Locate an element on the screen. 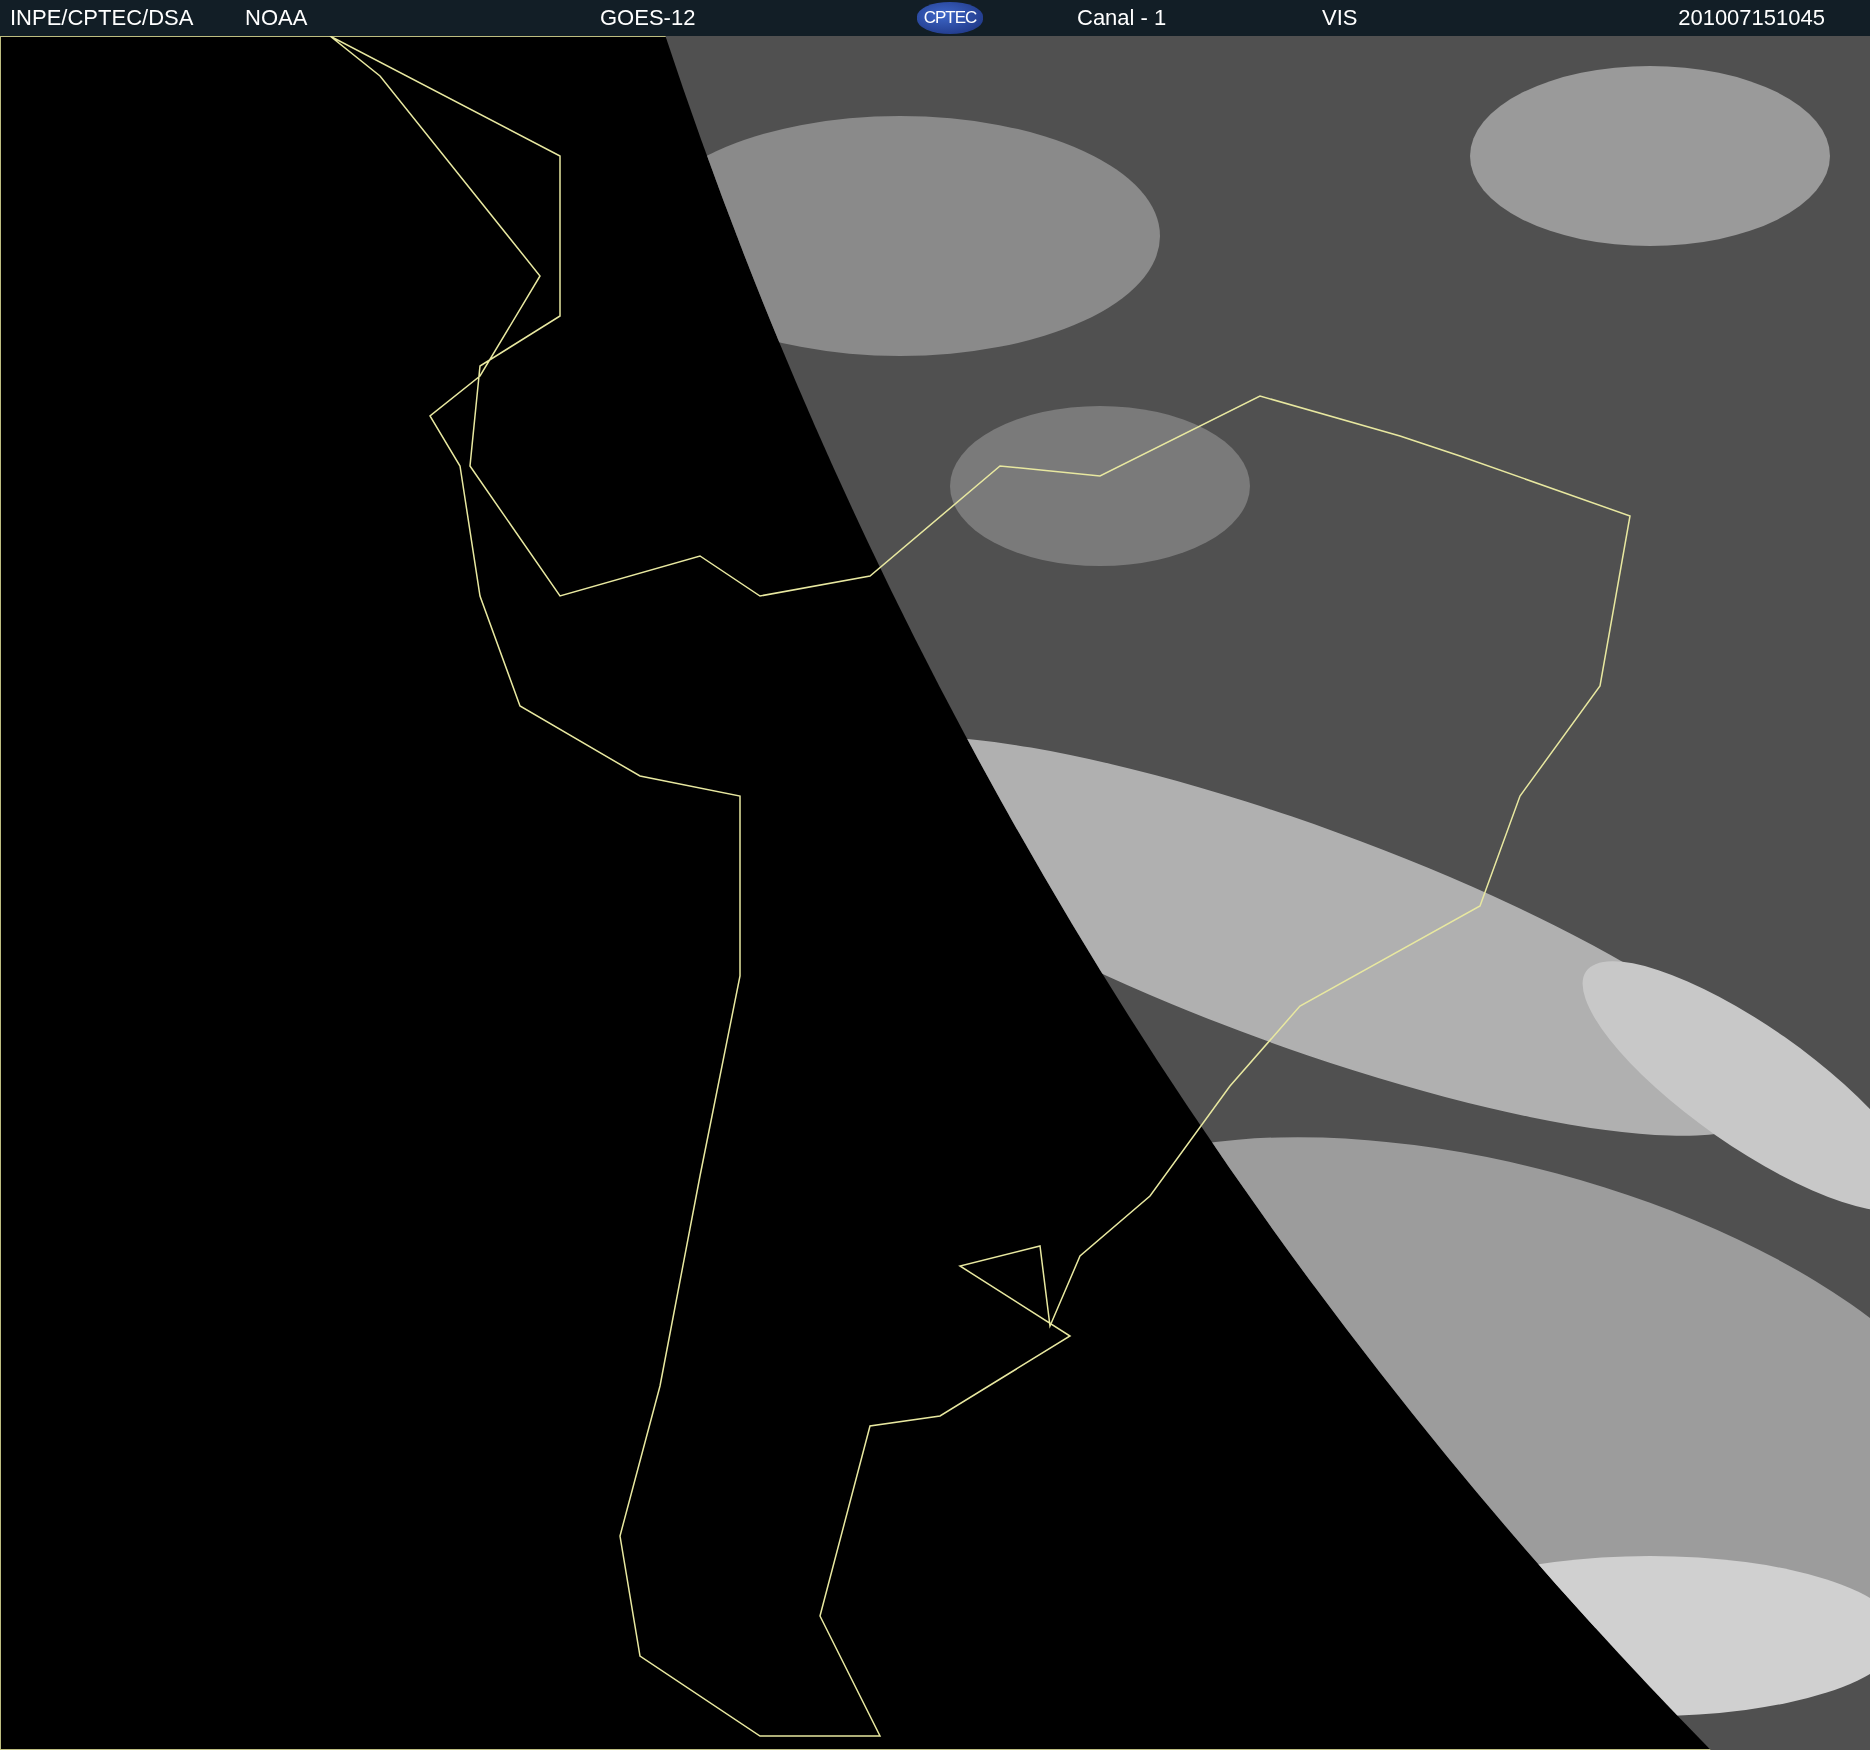  band-label: VIS is located at coordinates (1340, 18).